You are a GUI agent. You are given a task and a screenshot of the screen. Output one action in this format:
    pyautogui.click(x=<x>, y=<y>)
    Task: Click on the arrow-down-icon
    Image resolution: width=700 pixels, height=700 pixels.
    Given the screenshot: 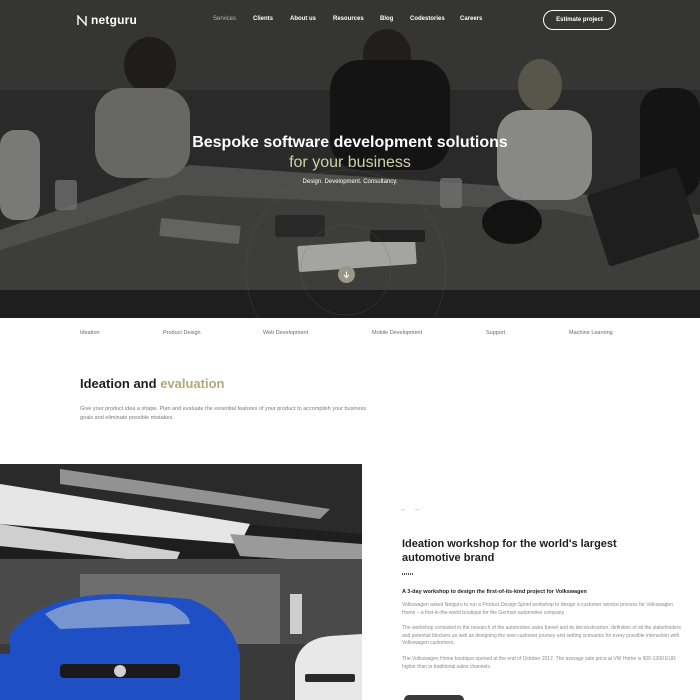 What is the action you would take?
    pyautogui.click(x=346, y=275)
    